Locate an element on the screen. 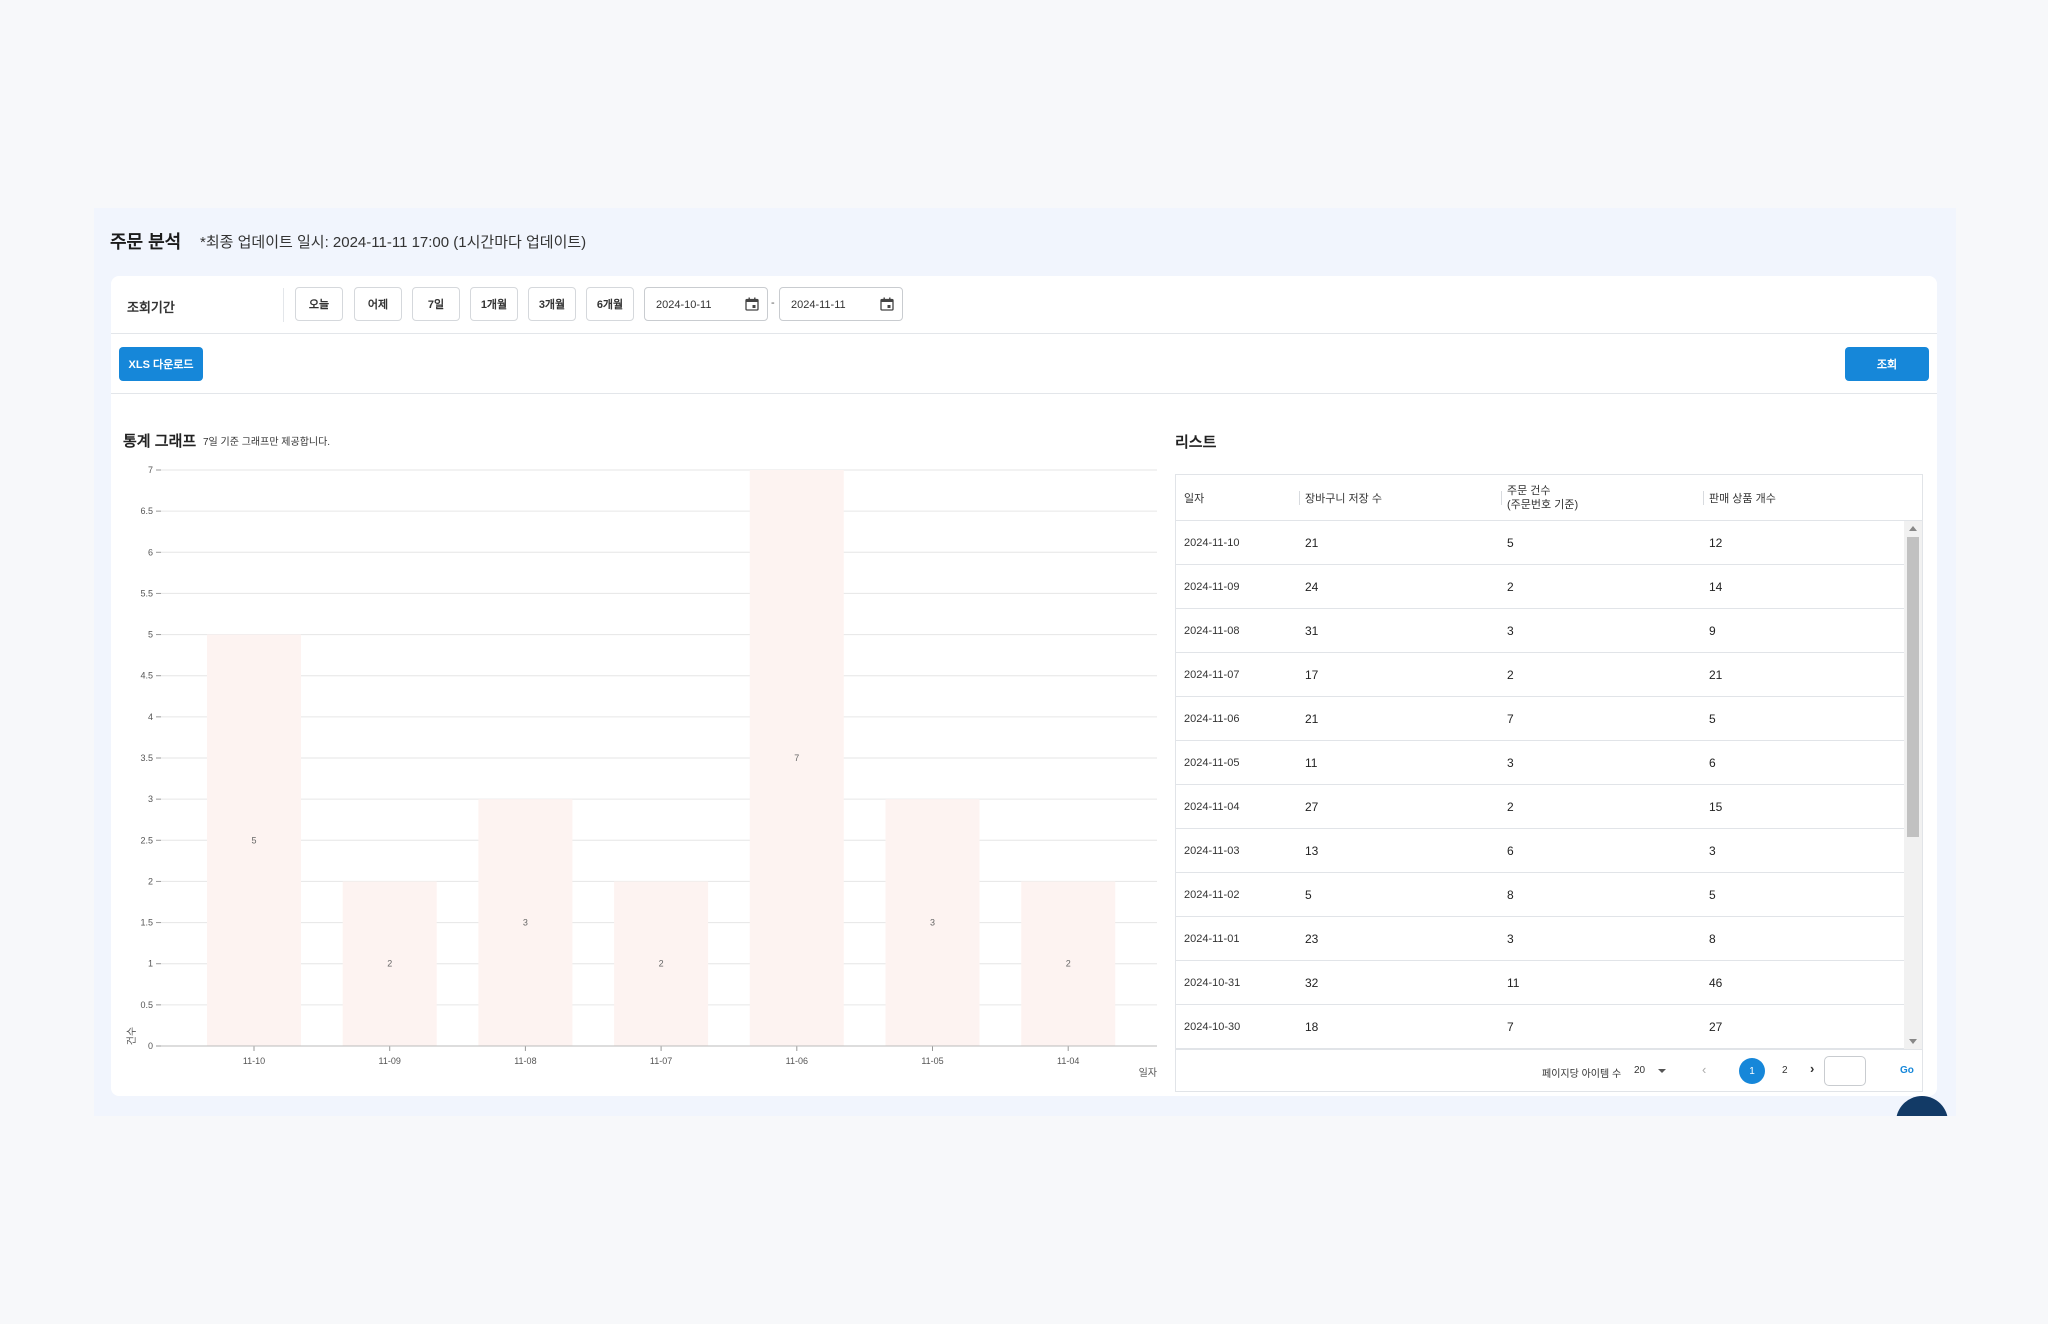 The height and width of the screenshot is (1324, 2048). list-title: 리스트 is located at coordinates (1196, 442).